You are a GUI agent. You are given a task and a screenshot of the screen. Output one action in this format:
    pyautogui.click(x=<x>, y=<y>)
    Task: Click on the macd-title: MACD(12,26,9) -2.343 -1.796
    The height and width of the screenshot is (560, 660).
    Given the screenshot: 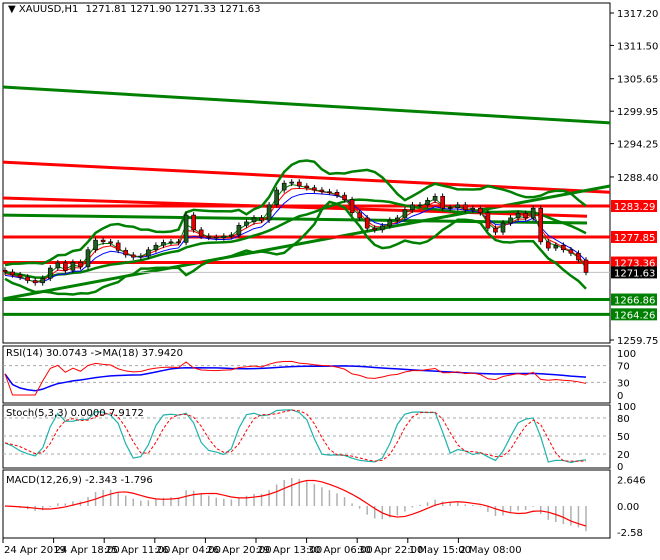 What is the action you would take?
    pyautogui.click(x=79, y=480)
    